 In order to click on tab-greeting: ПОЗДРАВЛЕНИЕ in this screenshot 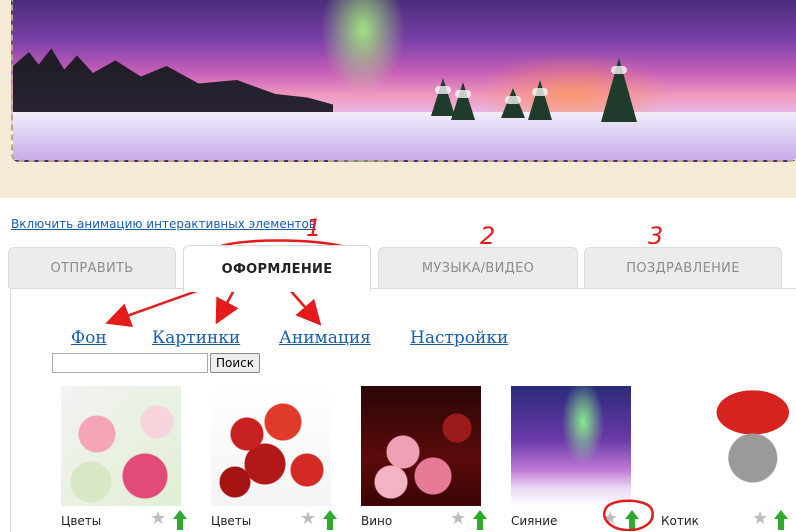, I will do `click(683, 267)`.